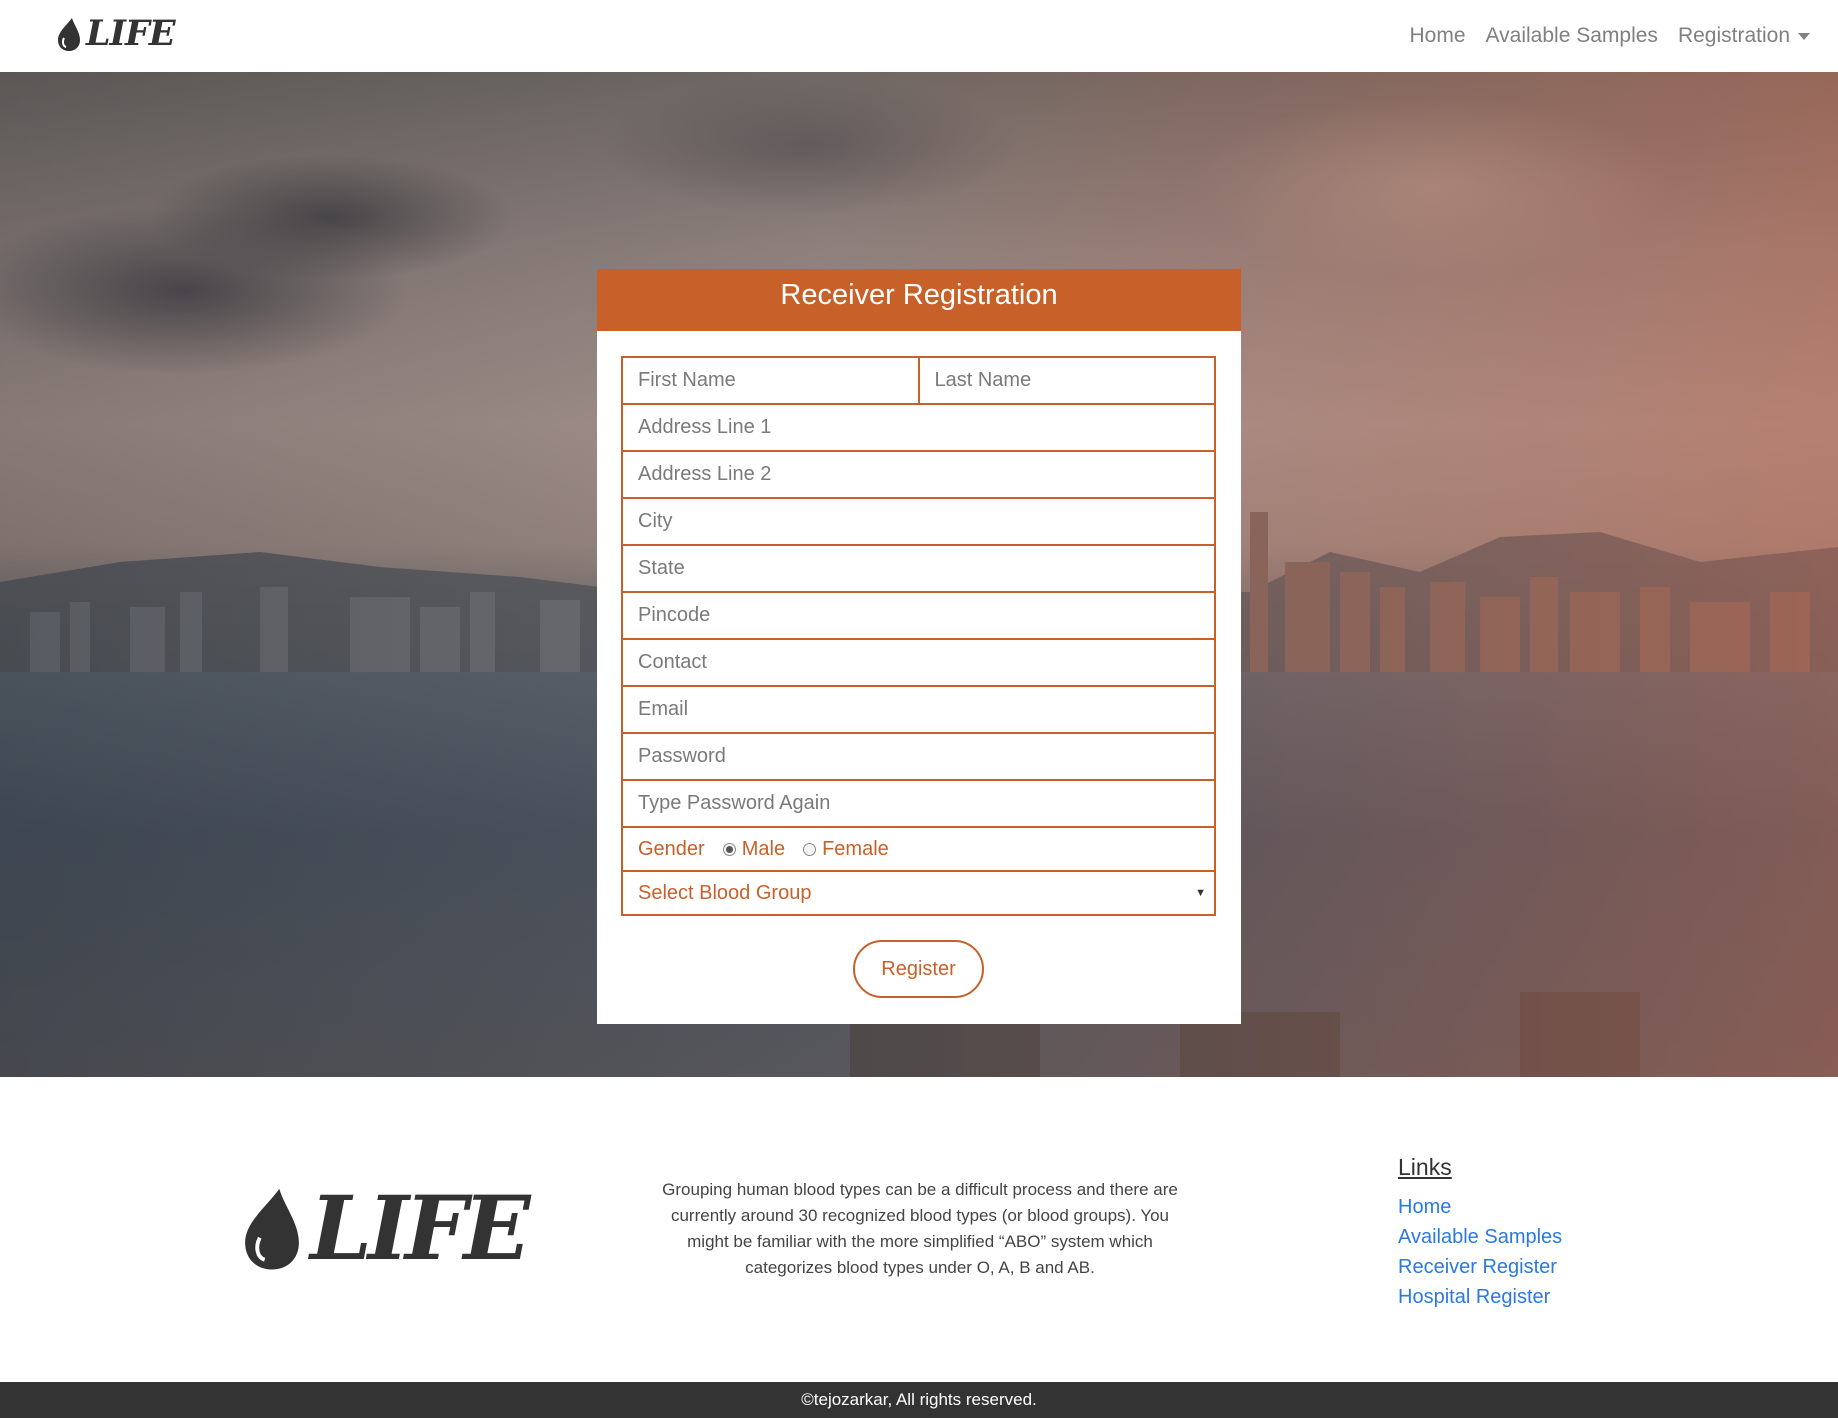 The width and height of the screenshot is (1838, 1418). Describe the element at coordinates (131, 33) in the screenshot. I see `brand-name: LIFE` at that location.